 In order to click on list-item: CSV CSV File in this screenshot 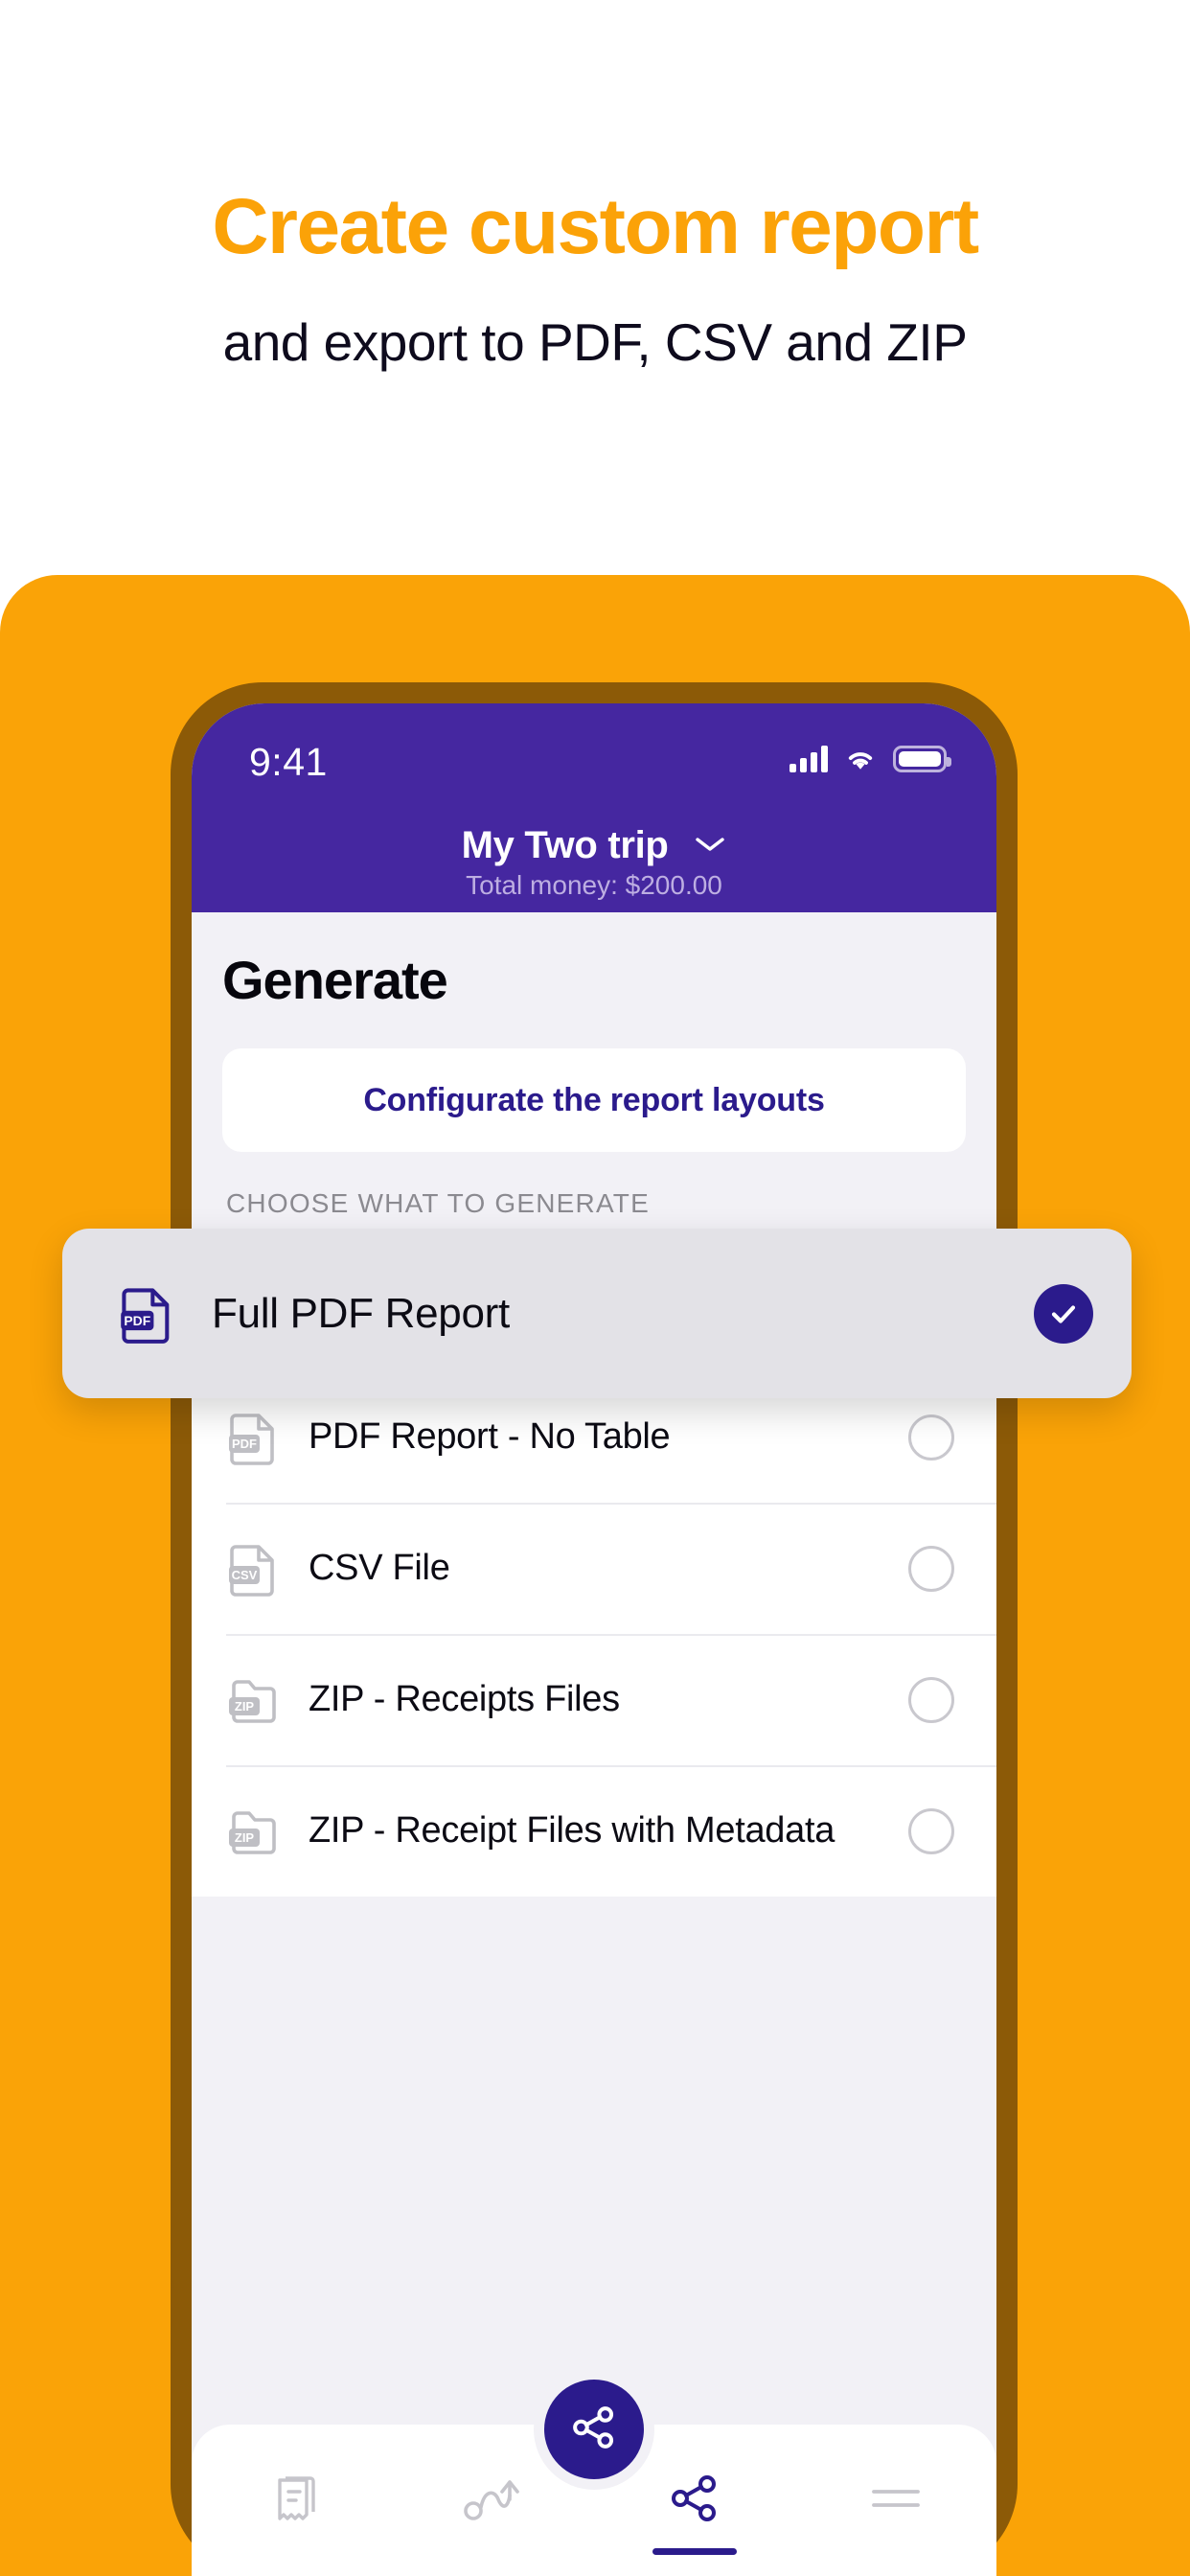, I will do `click(594, 1568)`.